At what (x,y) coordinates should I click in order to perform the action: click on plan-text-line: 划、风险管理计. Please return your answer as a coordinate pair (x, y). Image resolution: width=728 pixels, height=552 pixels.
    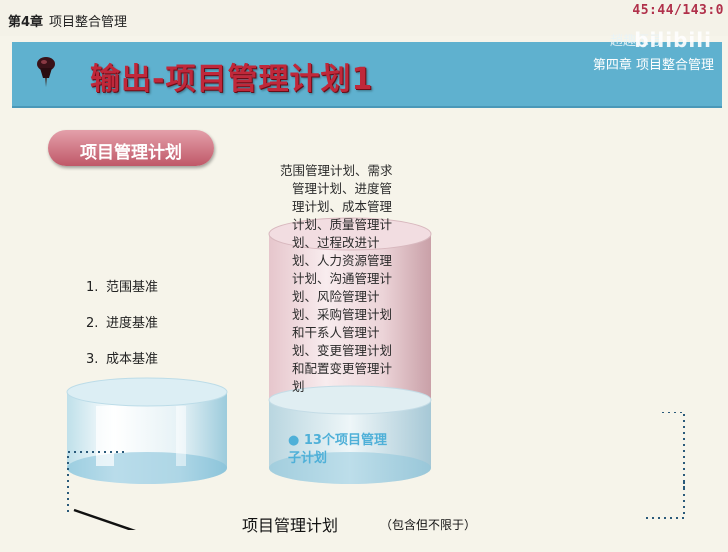
    Looking at the image, I should click on (336, 296).